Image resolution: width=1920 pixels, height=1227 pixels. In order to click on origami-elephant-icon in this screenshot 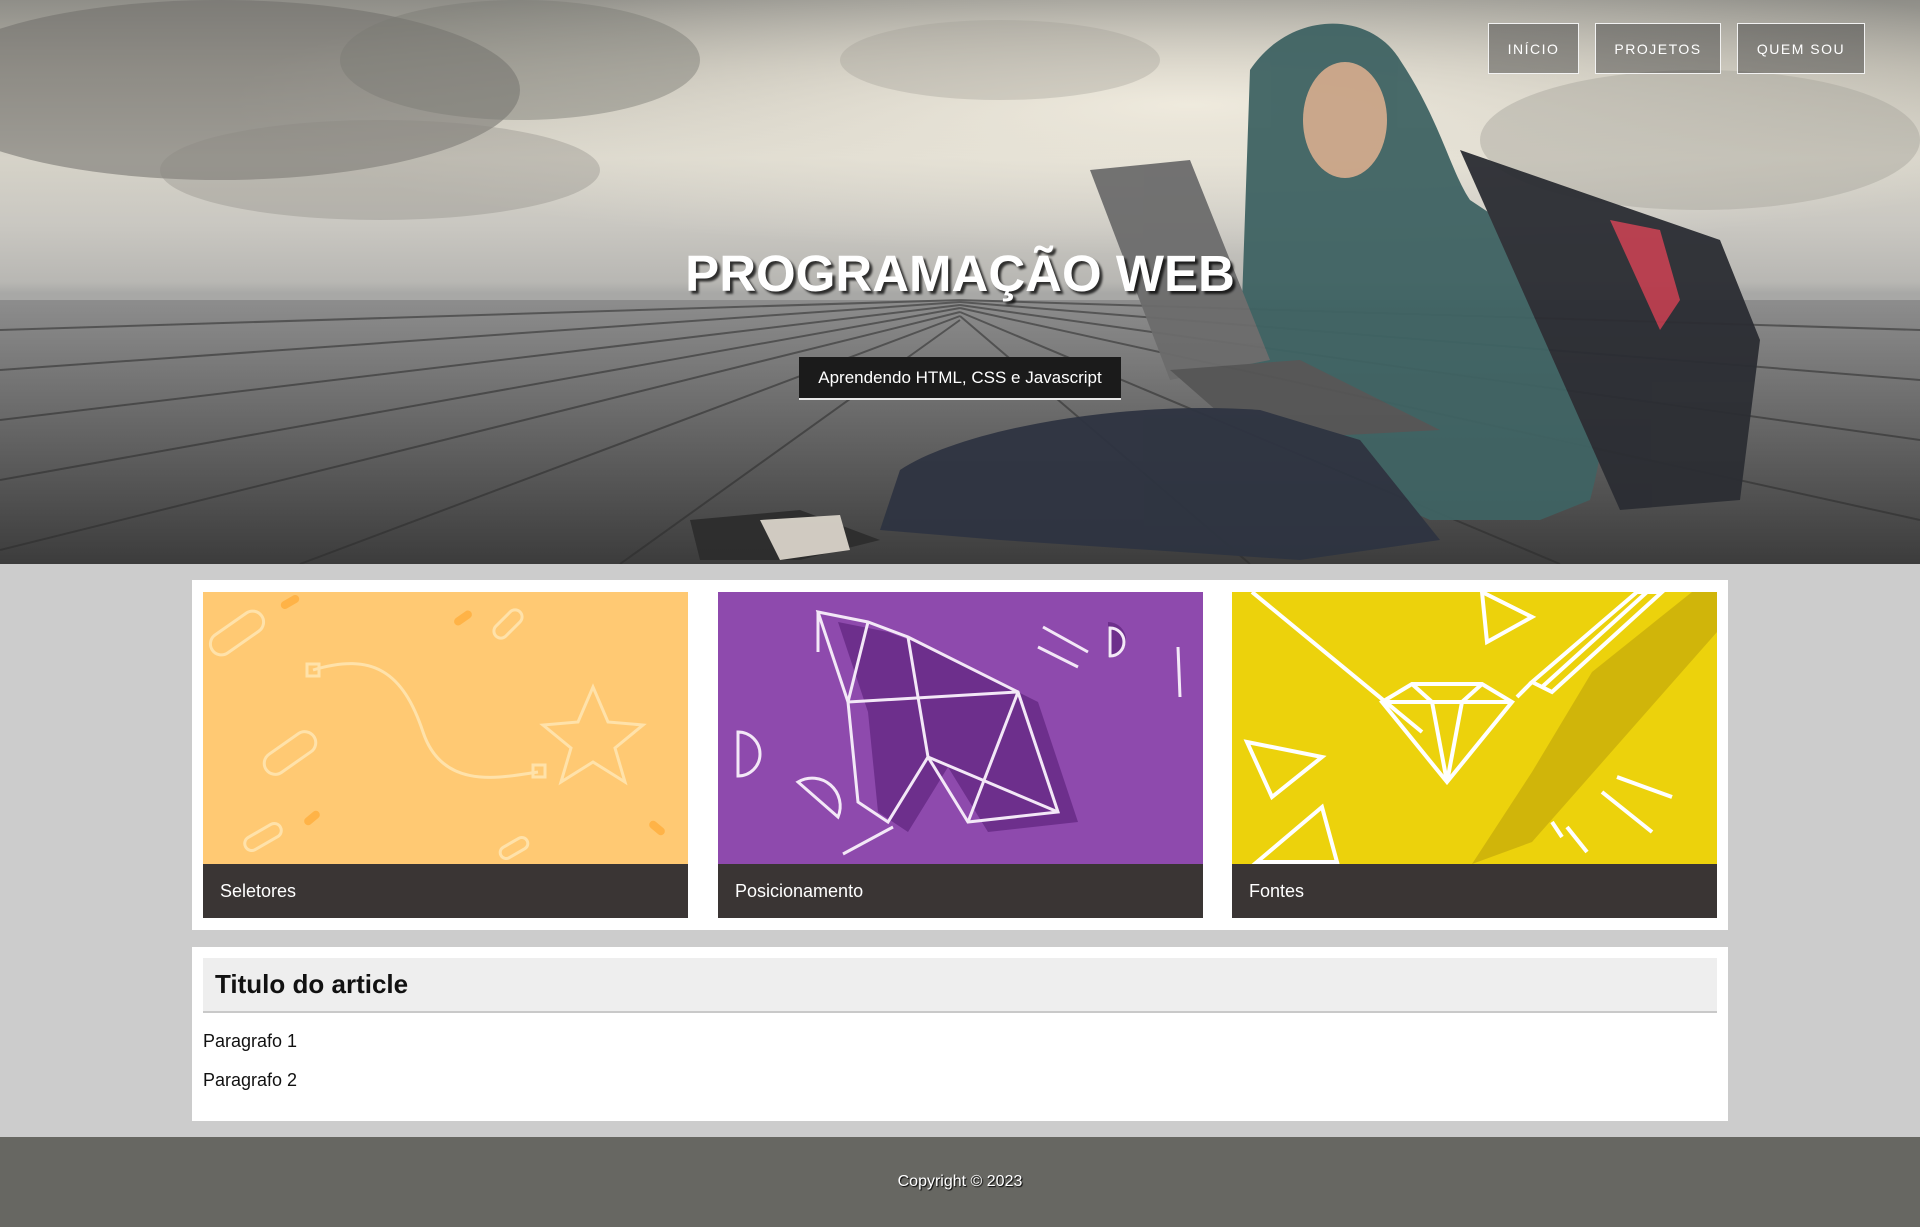, I will do `click(960, 728)`.